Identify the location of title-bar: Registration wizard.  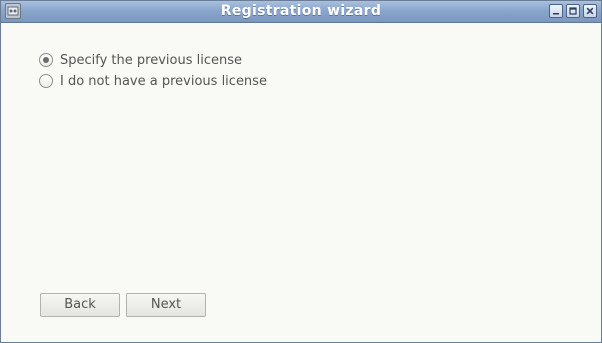
(301, 12).